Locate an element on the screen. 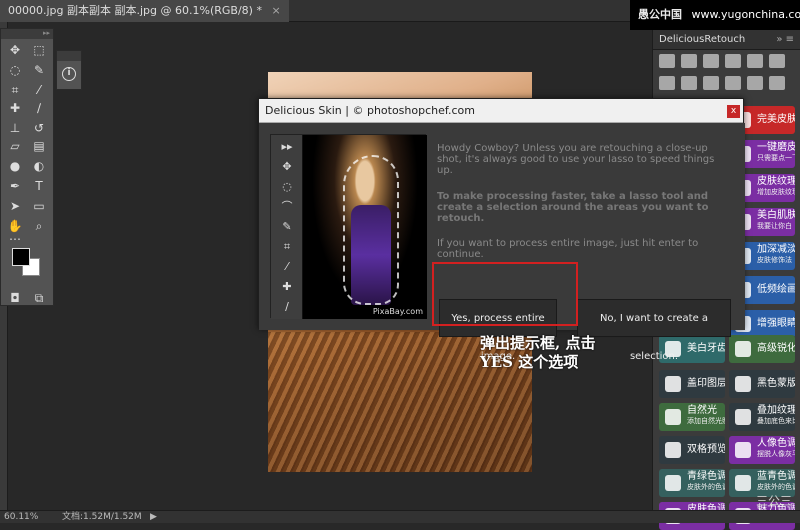 This screenshot has height=530, width=800. foreground-color-swatch is located at coordinates (21, 257).